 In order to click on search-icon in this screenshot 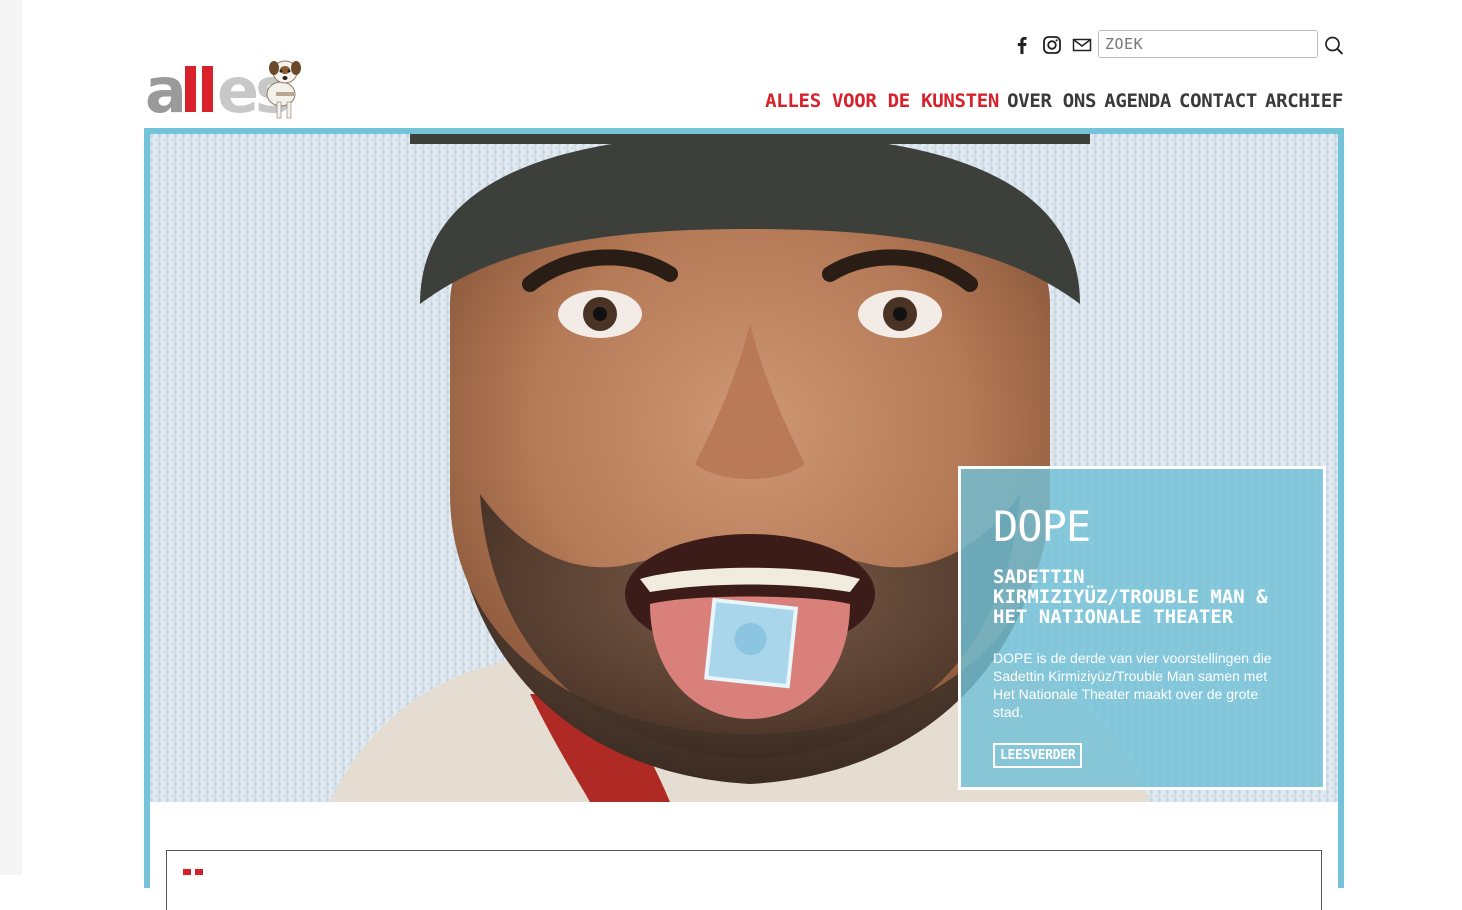, I will do `click(1334, 45)`.